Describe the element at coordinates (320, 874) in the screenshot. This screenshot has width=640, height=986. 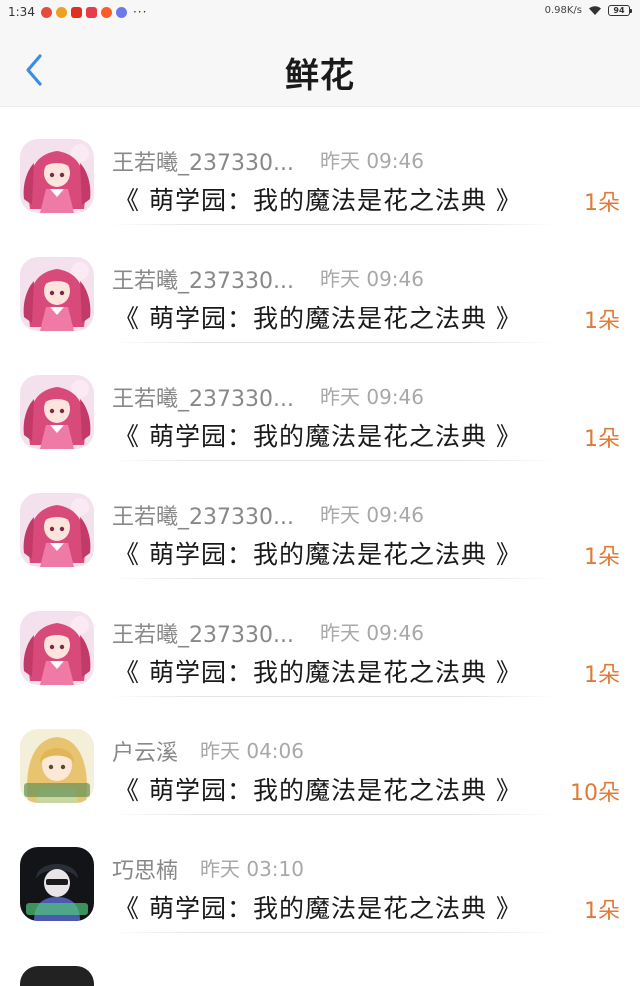
I see `list-item: 巧思楠 昨天 03:10 《 萌学园：我的魔法是花之法典 》 1朵` at that location.